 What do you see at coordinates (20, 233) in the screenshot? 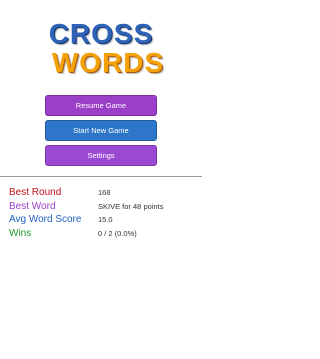
I see `stat-label-wins: Wins` at bounding box center [20, 233].